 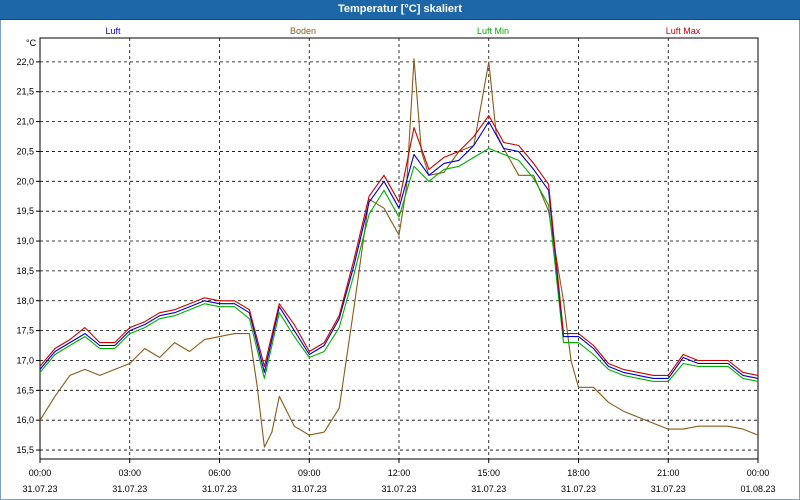 I want to click on y-tick-label: 19,0, so click(x=25, y=241).